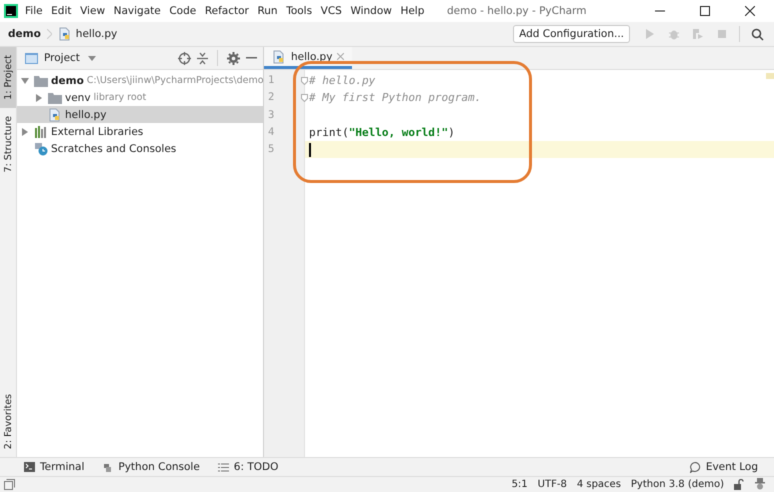 This screenshot has height=492, width=774. I want to click on speech-bubble-icon, so click(695, 467).